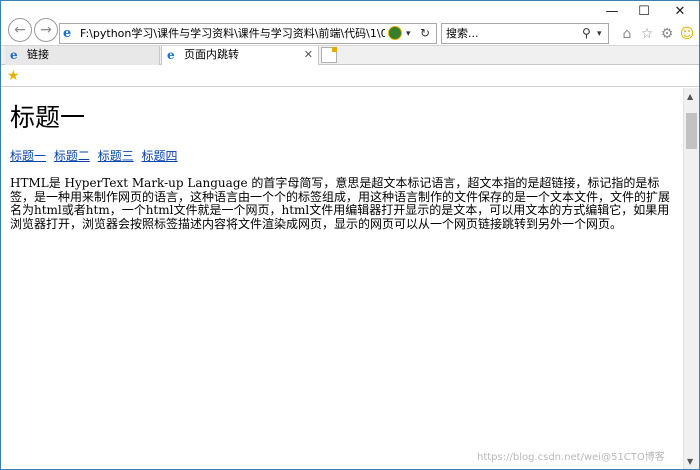  What do you see at coordinates (690, 461) in the screenshot?
I see `scroll-down-icon: ▼` at bounding box center [690, 461].